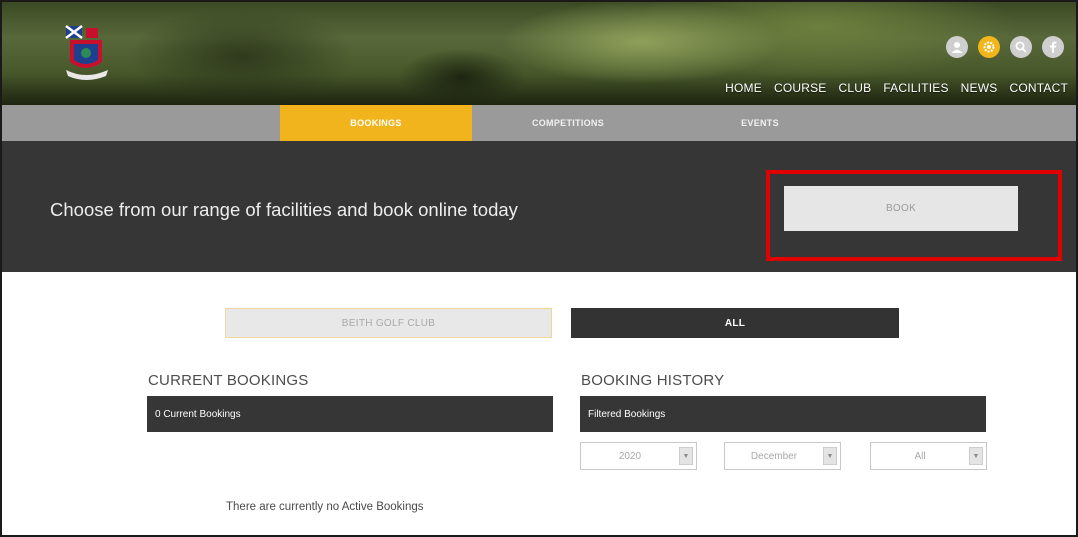  Describe the element at coordinates (760, 123) in the screenshot. I see `tab-events: EVENTS` at that location.